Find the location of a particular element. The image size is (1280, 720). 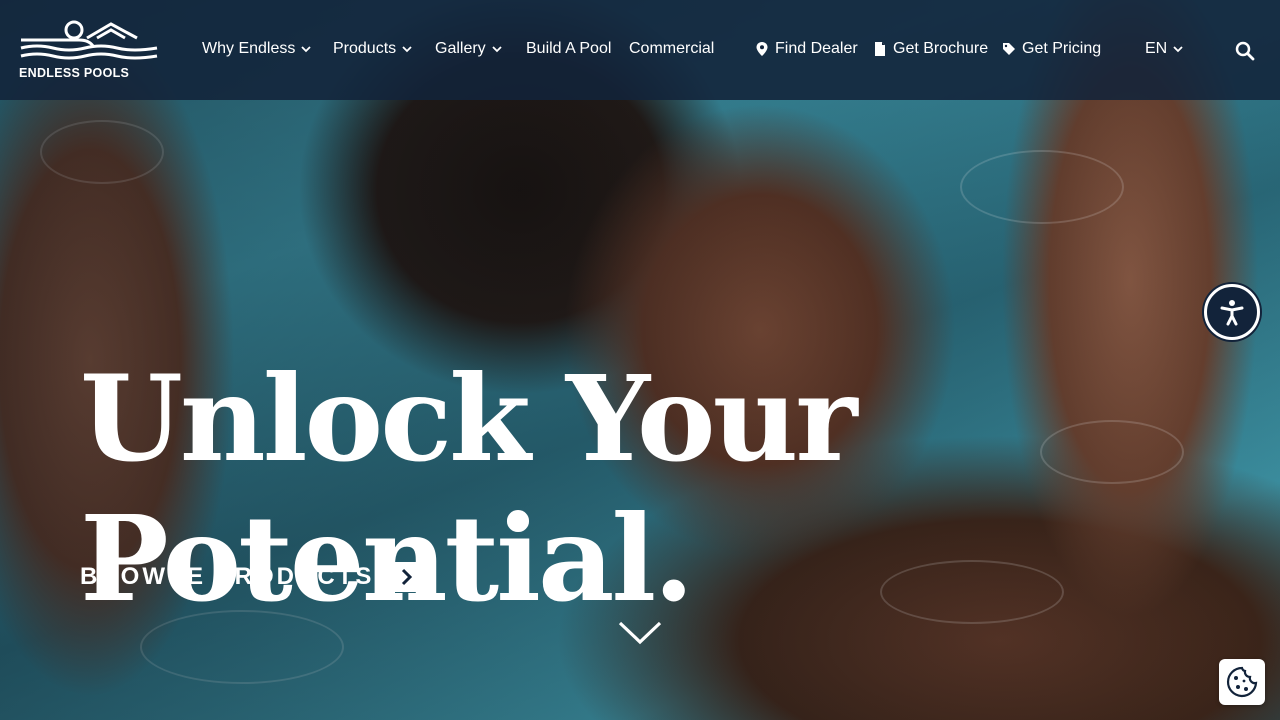

nav-products: Products is located at coordinates (372, 49).